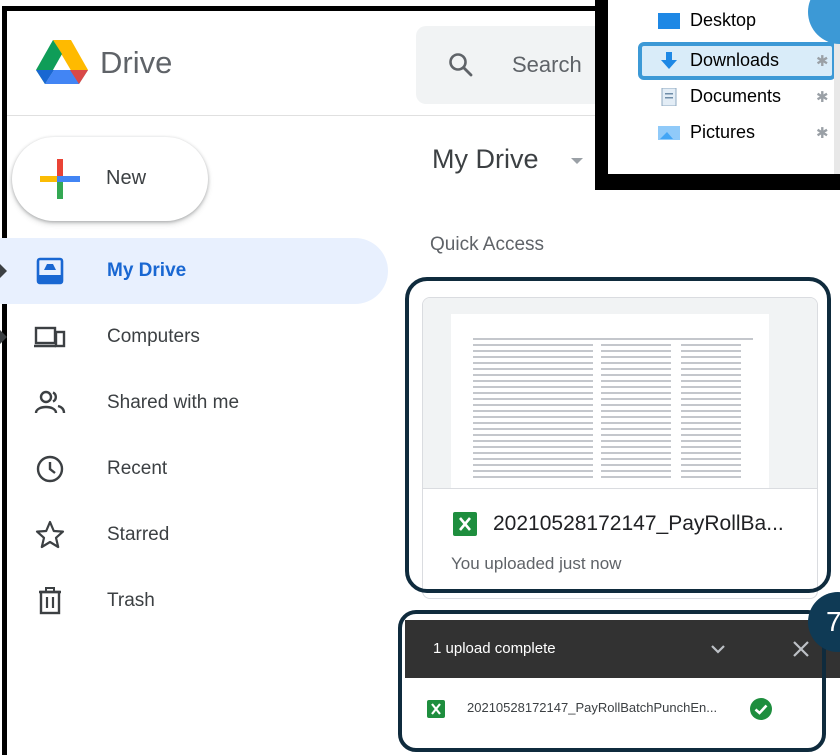 This screenshot has height=755, width=840. Describe the element at coordinates (62, 62) in the screenshot. I see `drive-logo-icon` at that location.